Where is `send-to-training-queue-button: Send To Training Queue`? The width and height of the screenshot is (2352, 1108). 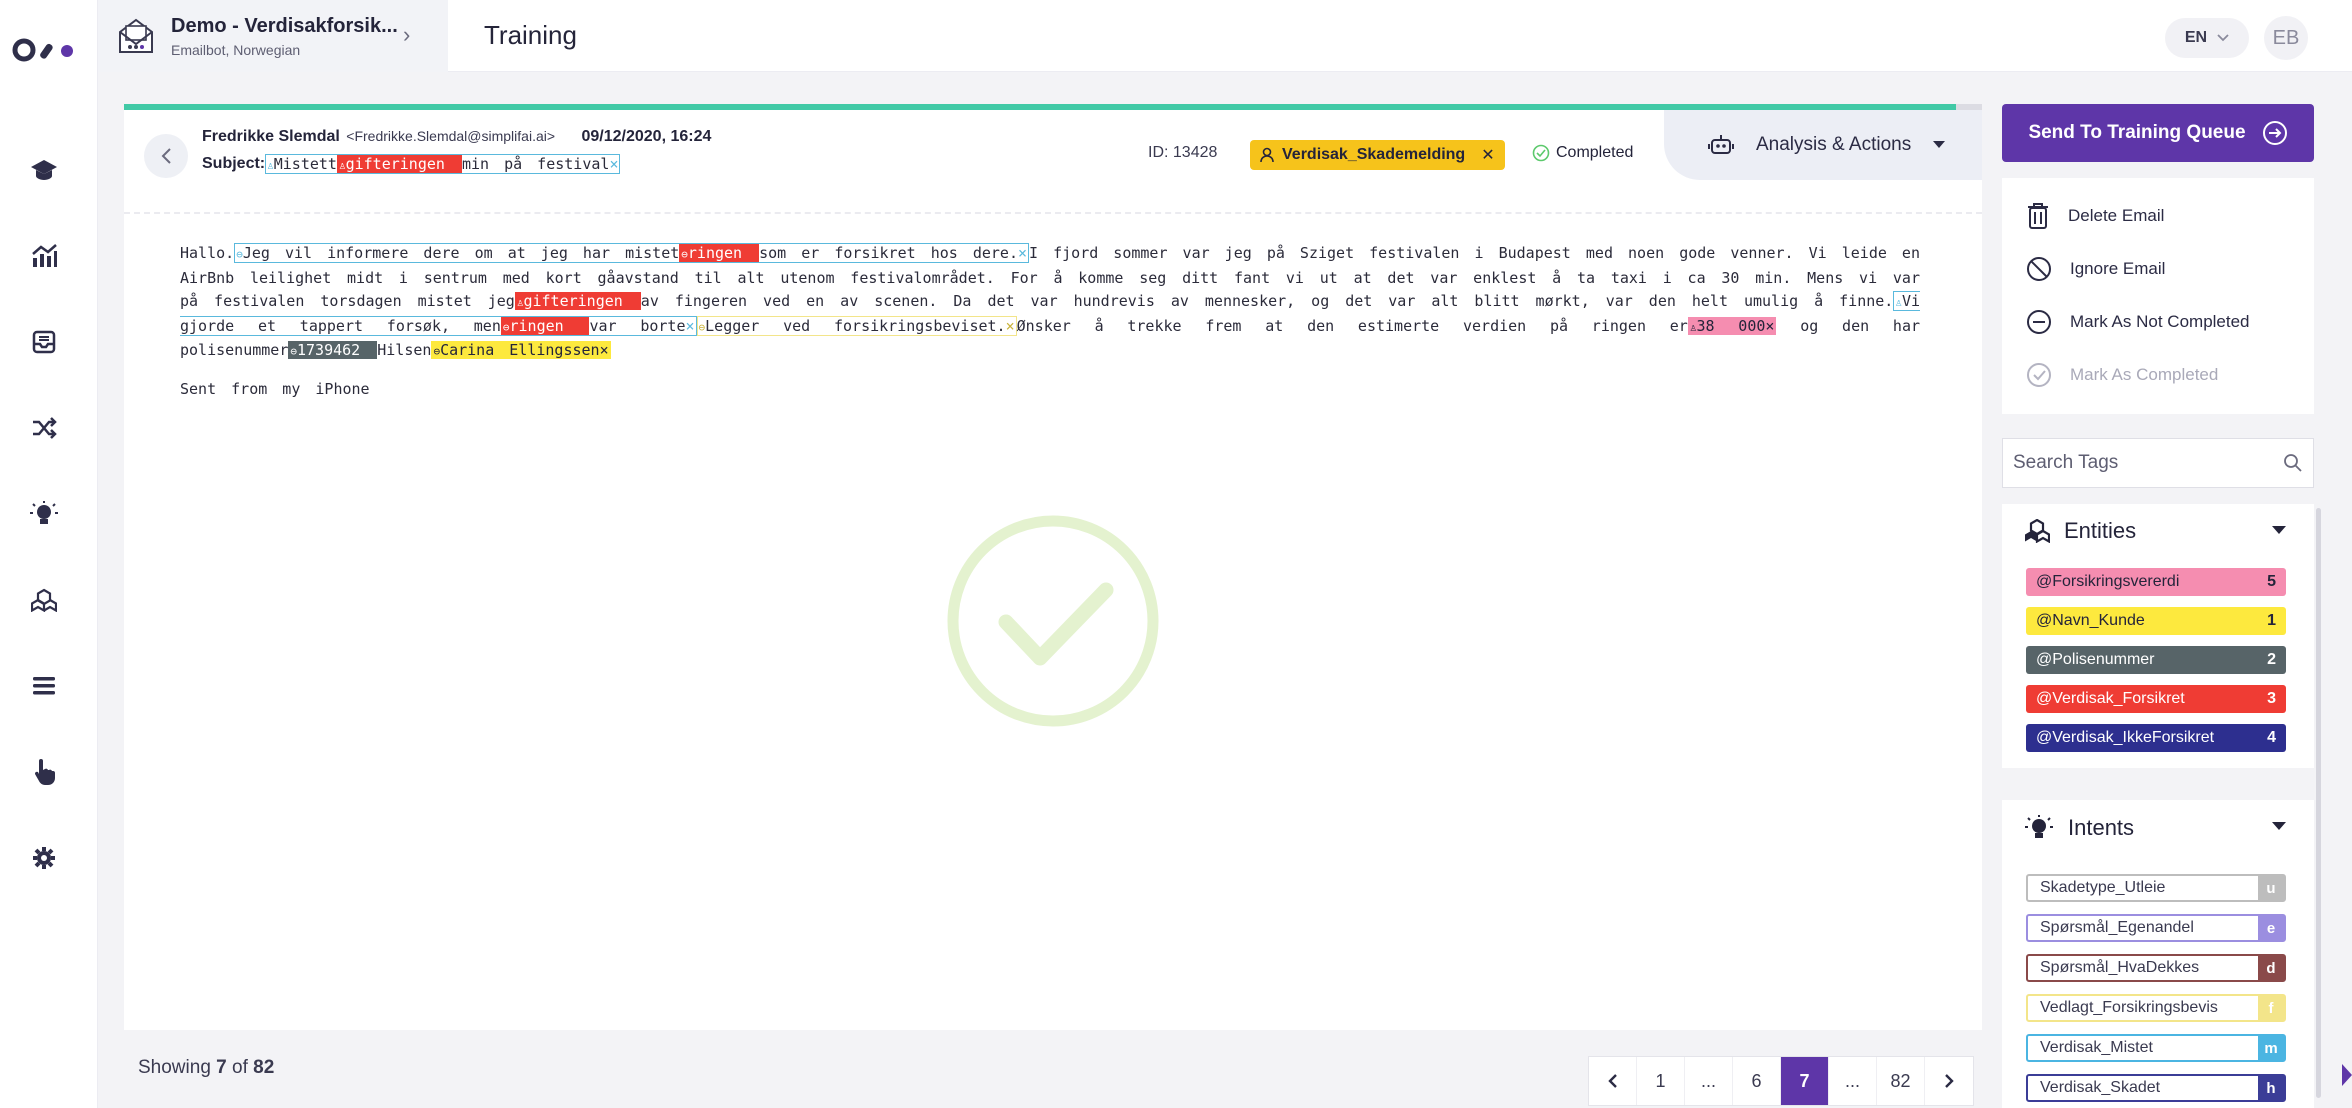
send-to-training-queue-button: Send To Training Queue is located at coordinates (2158, 133).